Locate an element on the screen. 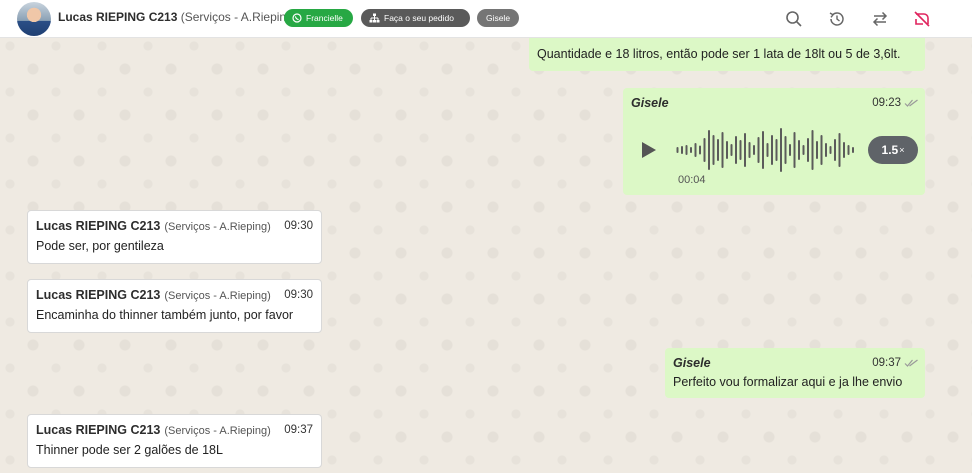 Image resolution: width=972 pixels, height=473 pixels. outgoing-audio-message: Gisele 09:23 00:04 1.5 × is located at coordinates (774, 141).